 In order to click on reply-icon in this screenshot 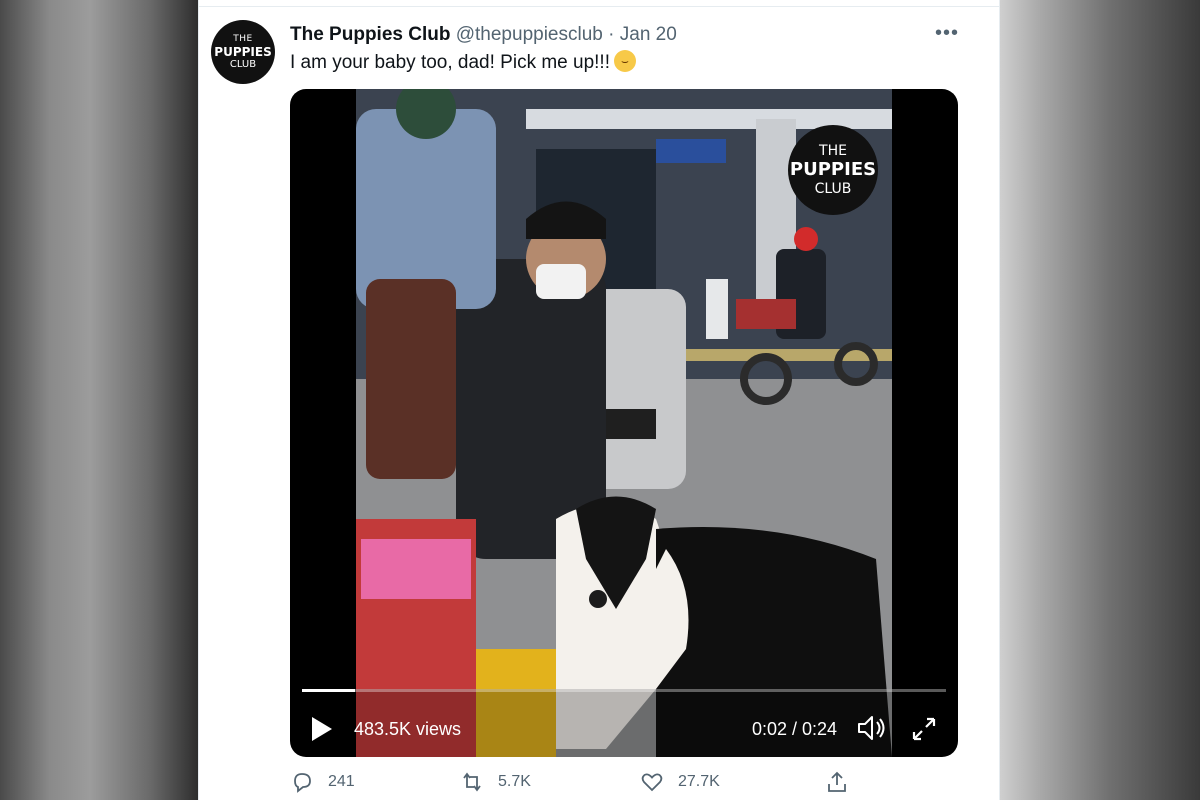, I will do `click(302, 783)`.